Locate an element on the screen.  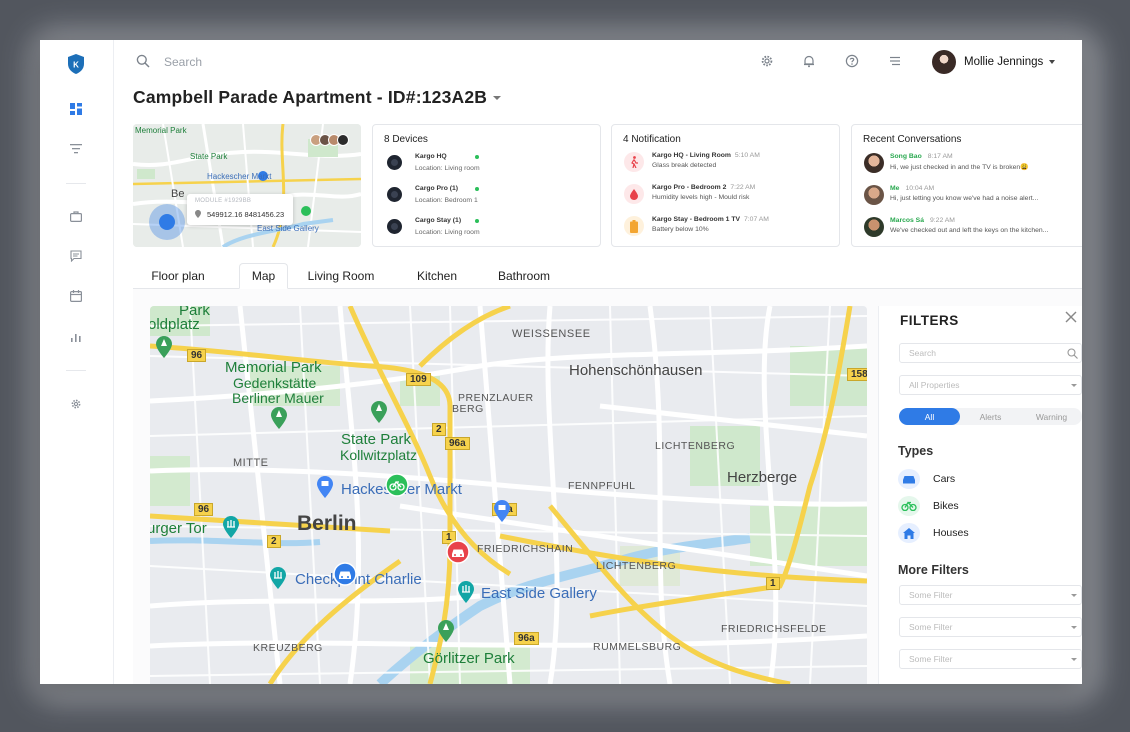
map-label: Görlitzer Park is located at coordinates (469, 658).